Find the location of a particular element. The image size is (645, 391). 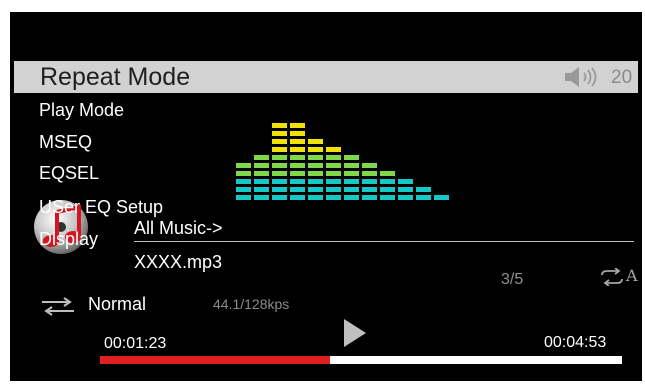

menu-item-play-mode: Play Mode is located at coordinates (81, 110).